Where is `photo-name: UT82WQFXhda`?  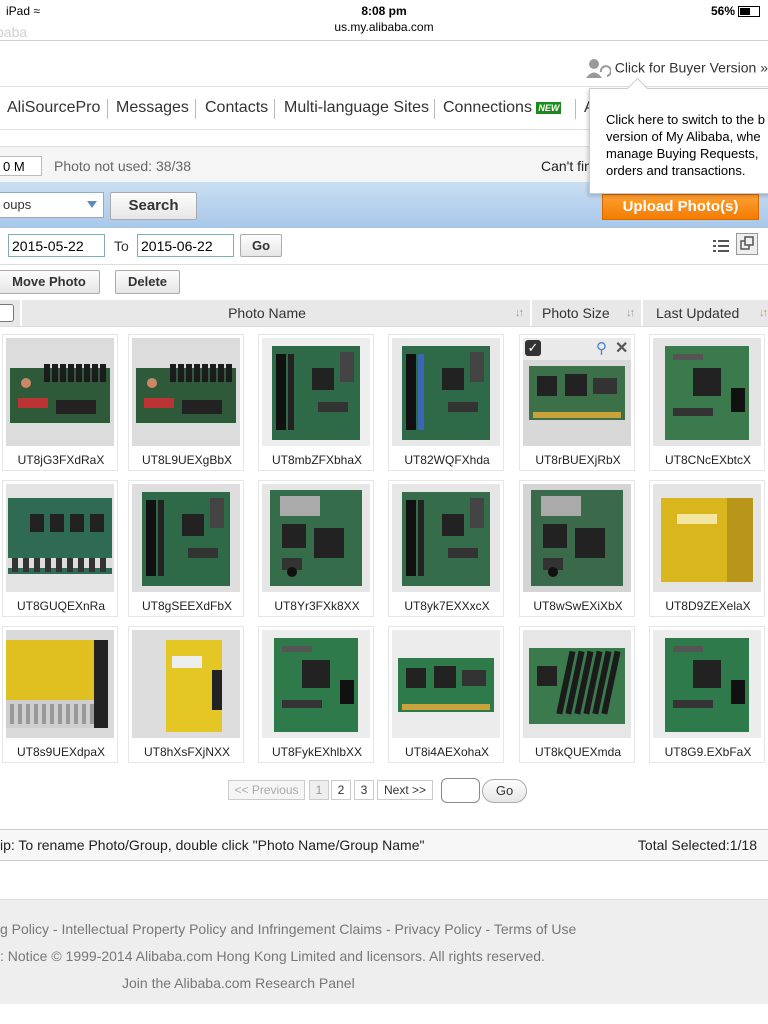 photo-name: UT82WQFXhda is located at coordinates (447, 460).